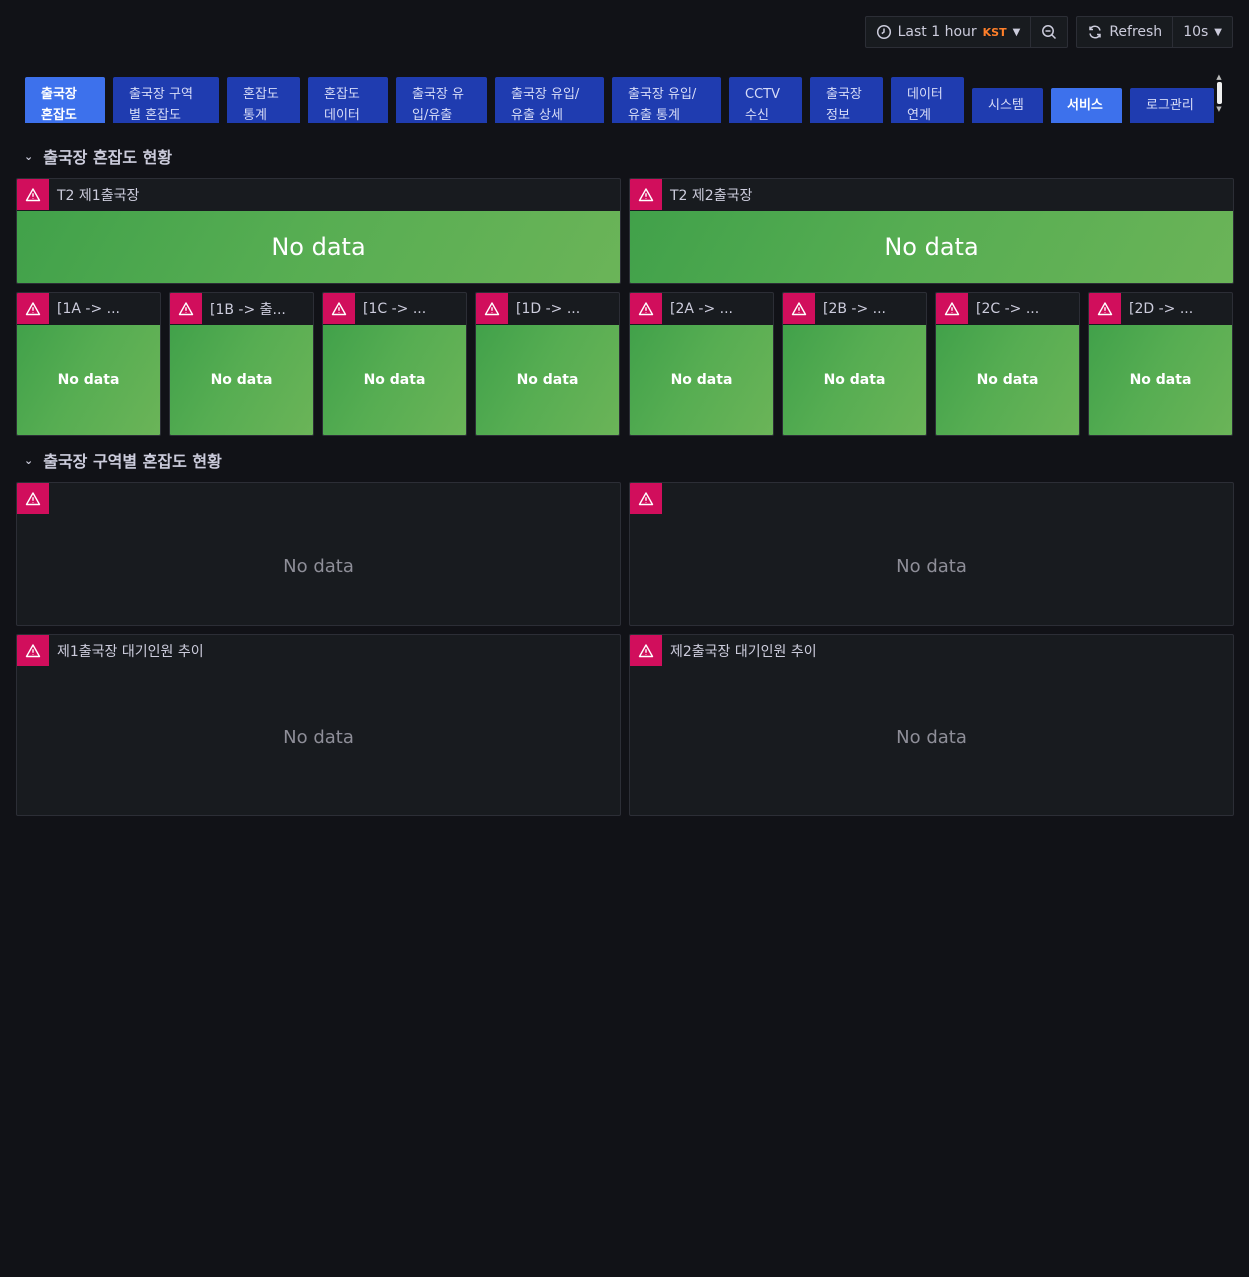  What do you see at coordinates (108, 157) in the screenshot?
I see `row-title: 출국장 혼잡도 현황` at bounding box center [108, 157].